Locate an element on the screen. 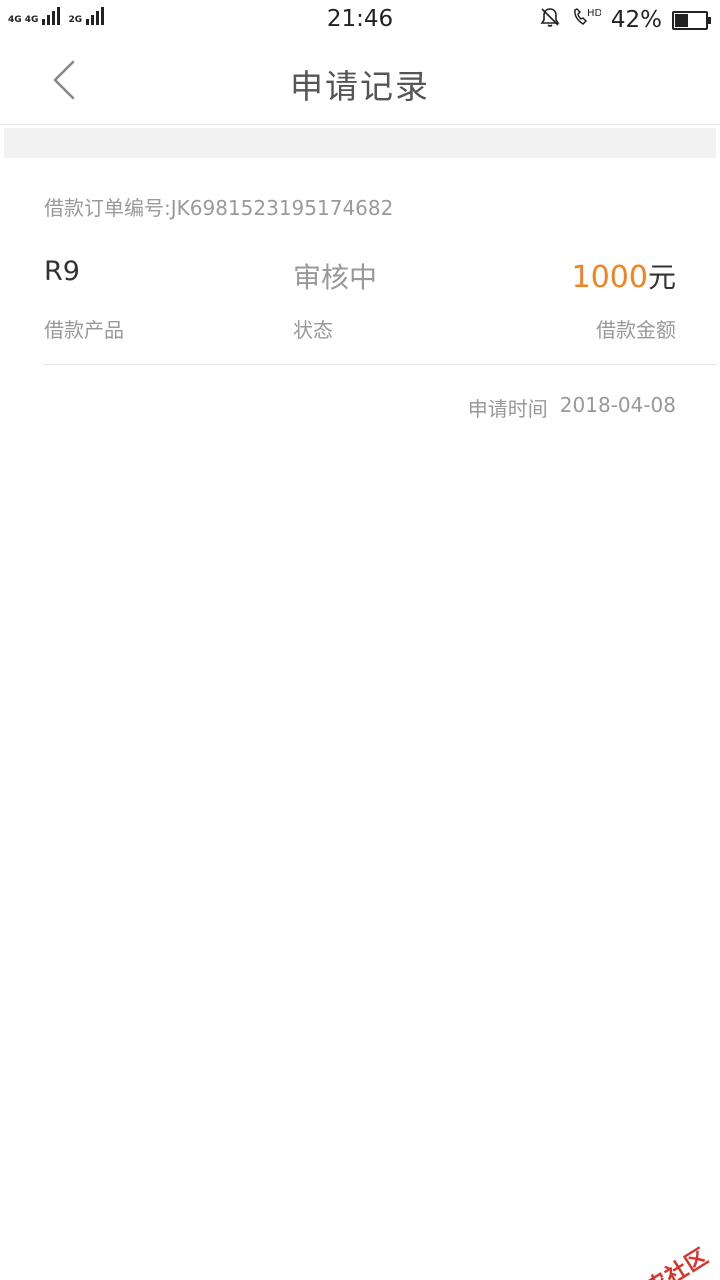  battery-percent: 42% is located at coordinates (636, 20).